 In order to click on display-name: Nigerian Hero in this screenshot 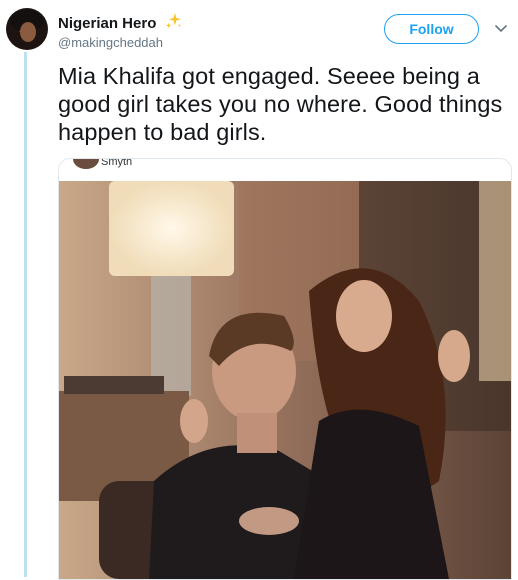, I will do `click(107, 23)`.